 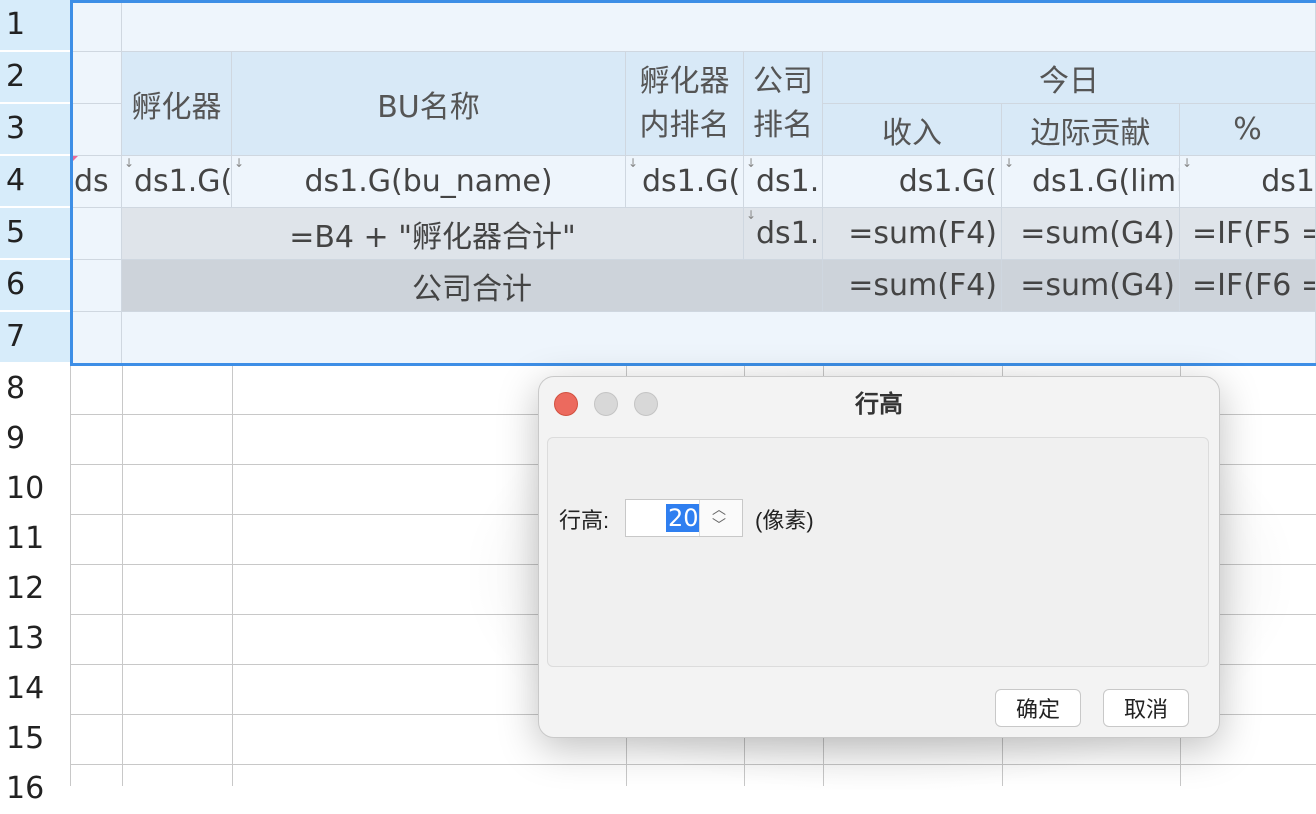 I want to click on row-header-12: 12, so click(x=35, y=589).